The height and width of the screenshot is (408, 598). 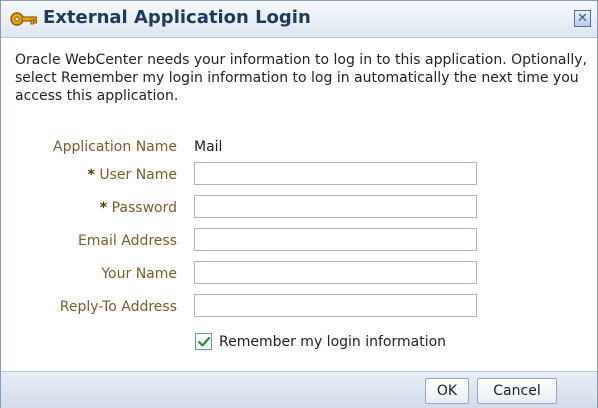 I want to click on email-address-row: Email Address, so click(x=299, y=242).